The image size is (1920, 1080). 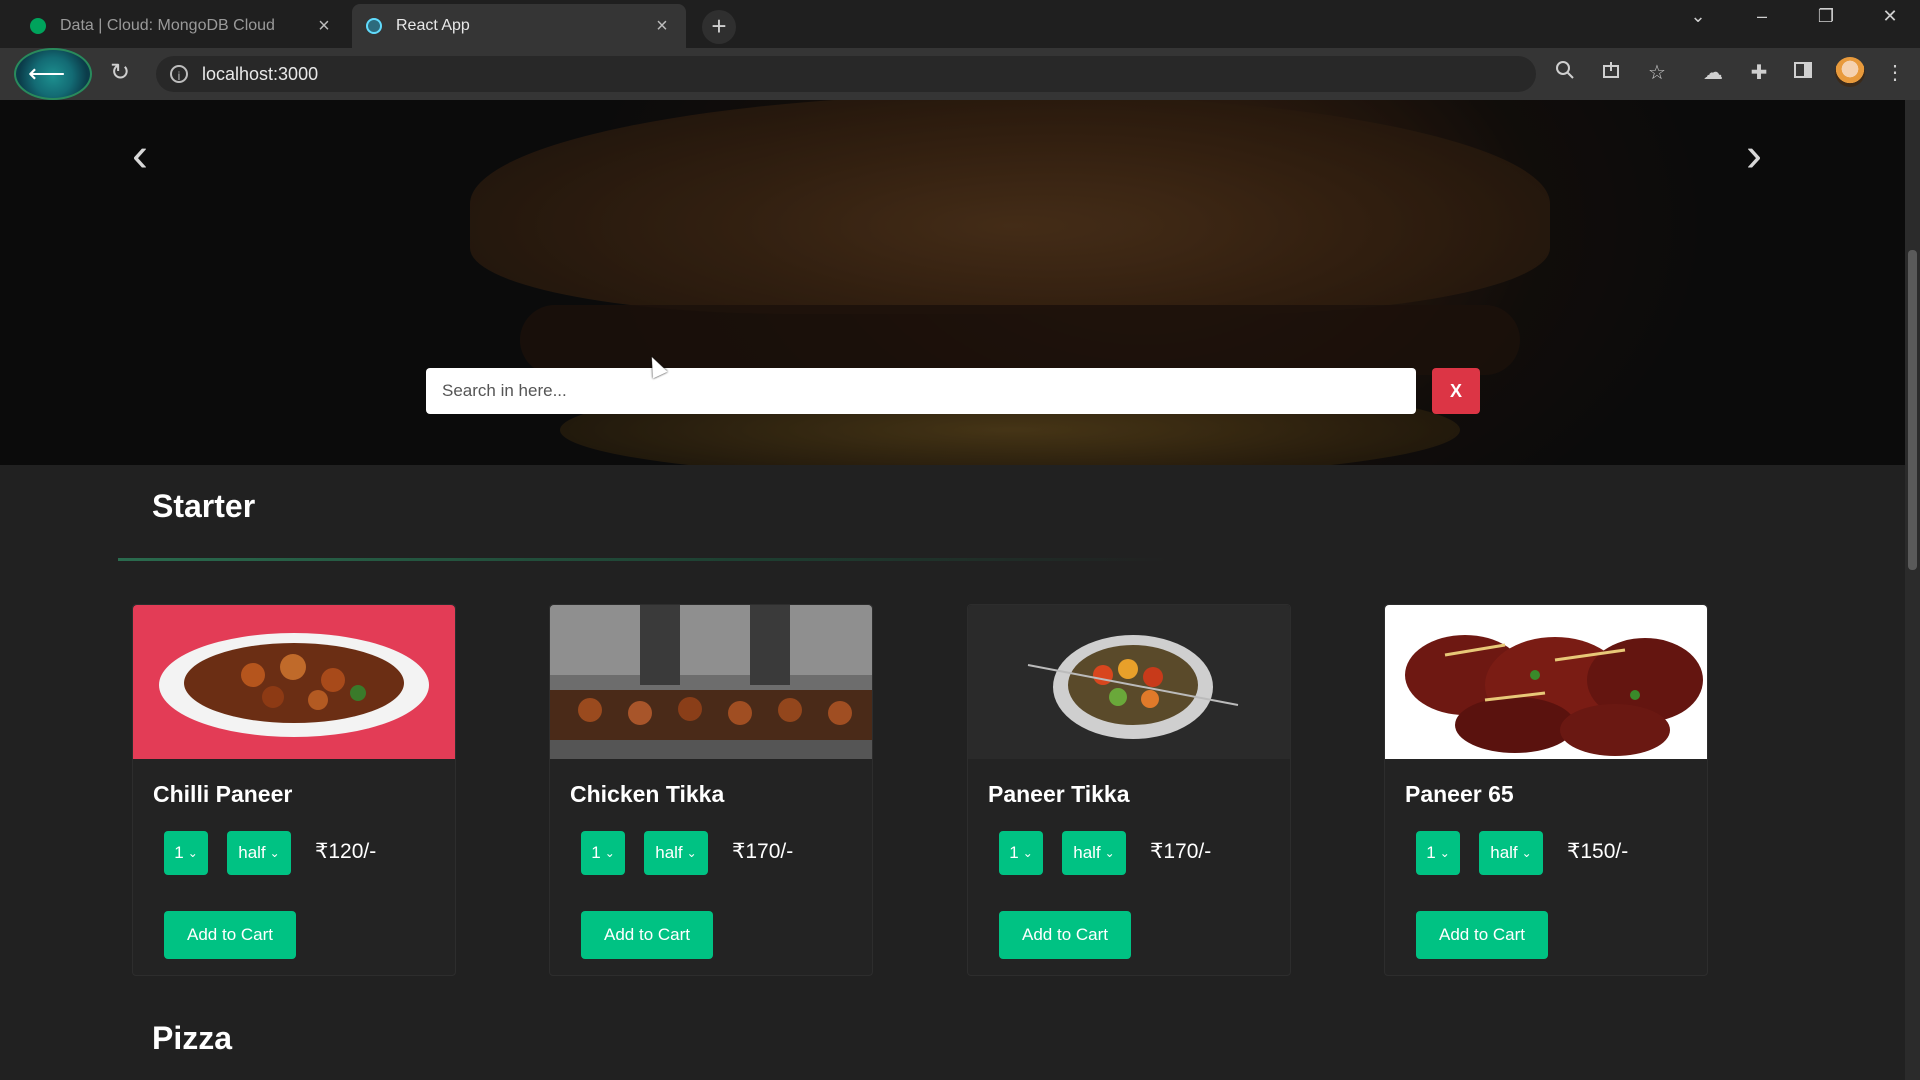 I want to click on kebab-menu-icon: ⋮, so click(x=1895, y=72).